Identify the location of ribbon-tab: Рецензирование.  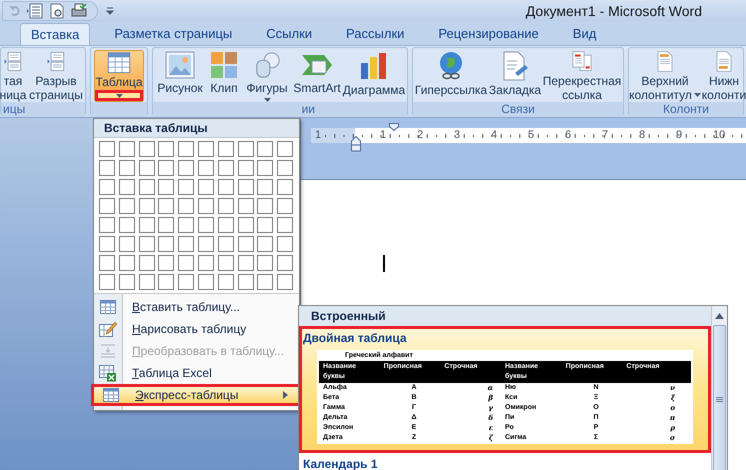
(488, 34).